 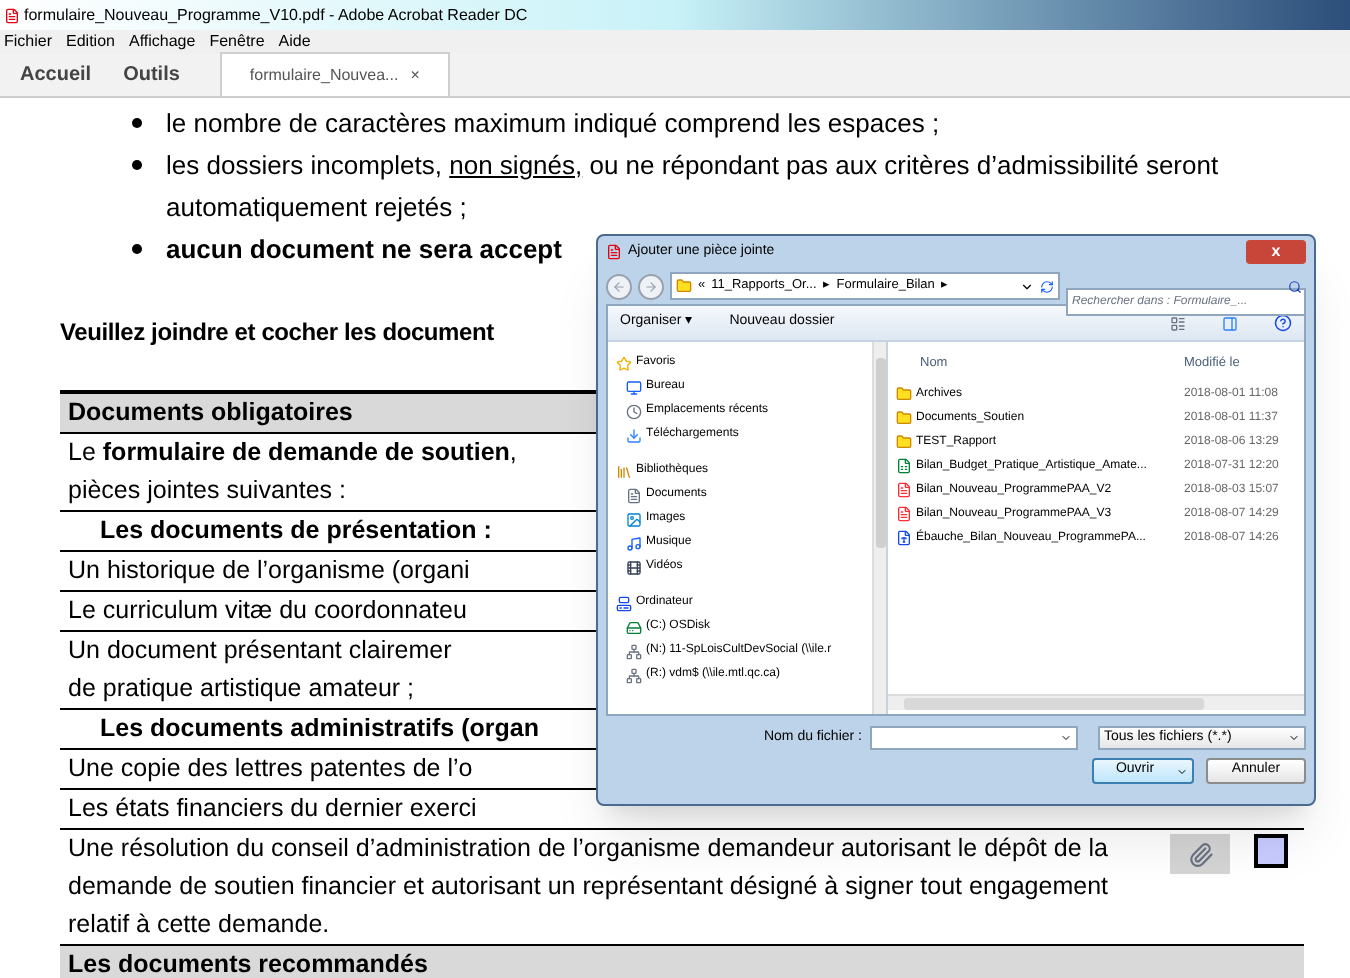 What do you see at coordinates (270, 768) in the screenshot?
I see `table-cell: Une copie des lettres patentes de l’o` at bounding box center [270, 768].